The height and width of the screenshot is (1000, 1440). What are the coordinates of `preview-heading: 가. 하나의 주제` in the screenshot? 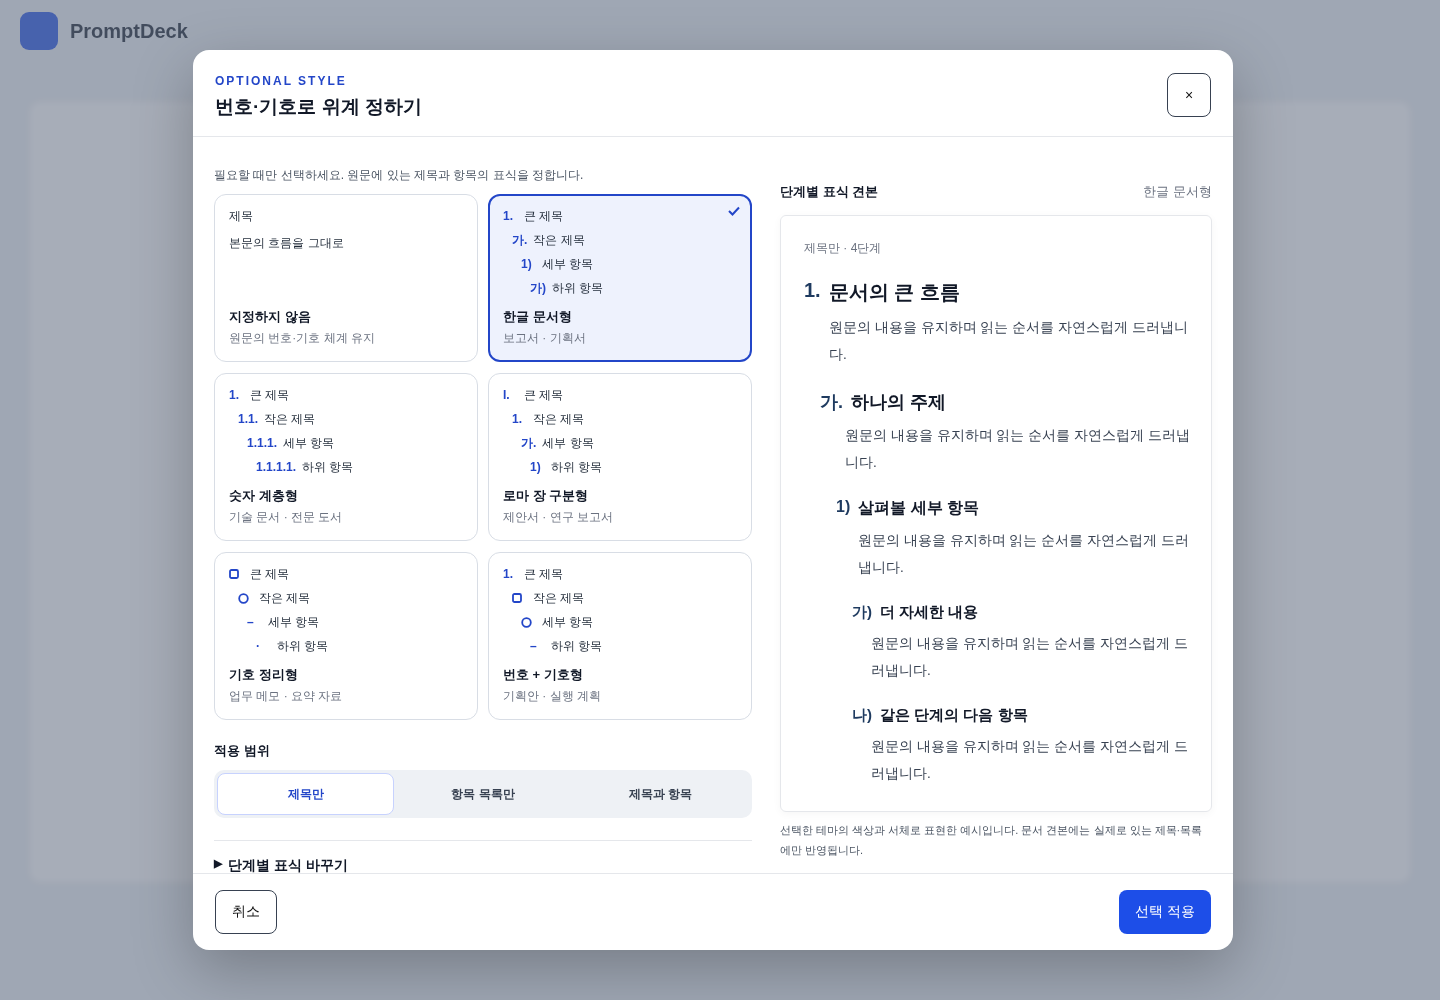 It's located at (884, 402).